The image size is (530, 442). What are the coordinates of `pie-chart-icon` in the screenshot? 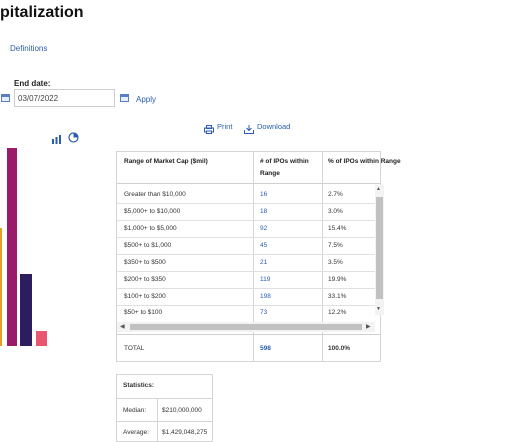 It's located at (73, 136).